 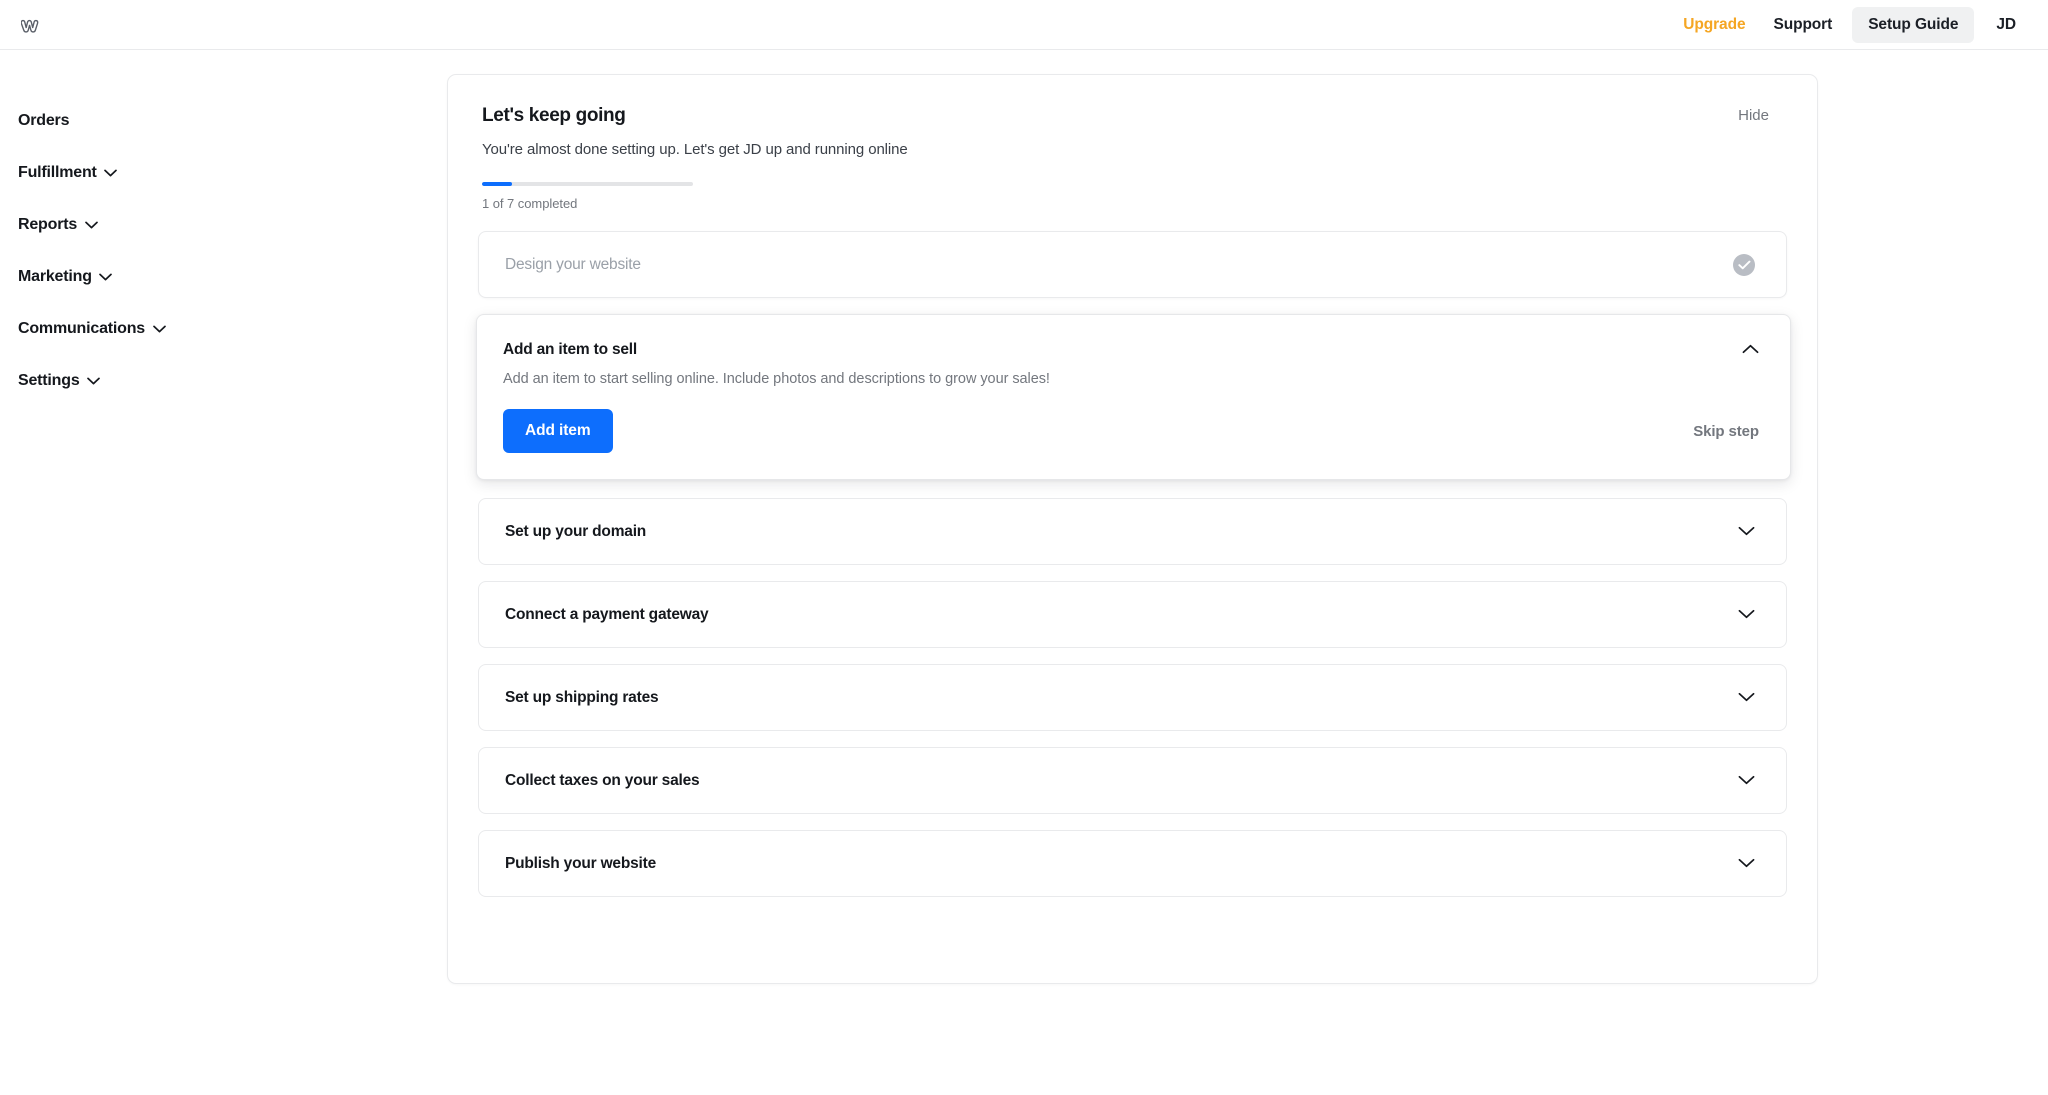 What do you see at coordinates (1132, 614) in the screenshot?
I see `setup-step-connect-a-payment-gateway: Connect a payment gateway` at bounding box center [1132, 614].